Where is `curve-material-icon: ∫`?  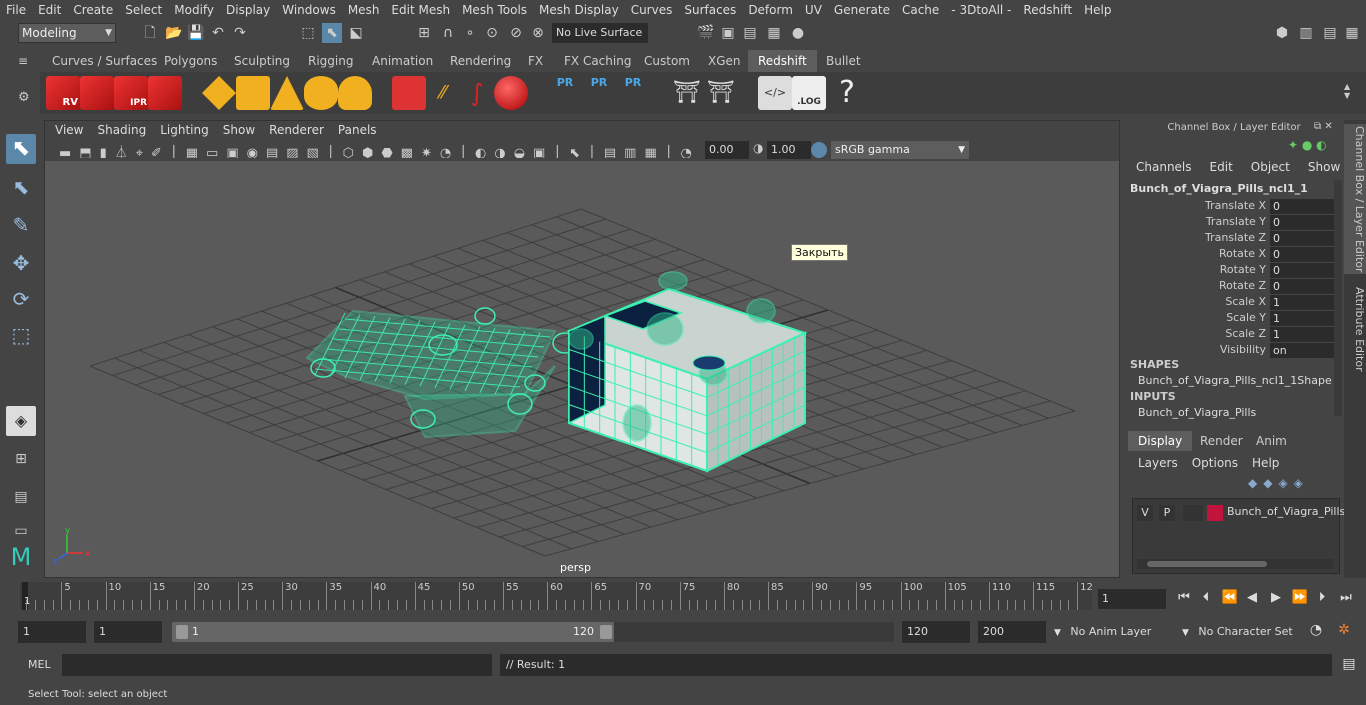 curve-material-icon: ∫ is located at coordinates (477, 93).